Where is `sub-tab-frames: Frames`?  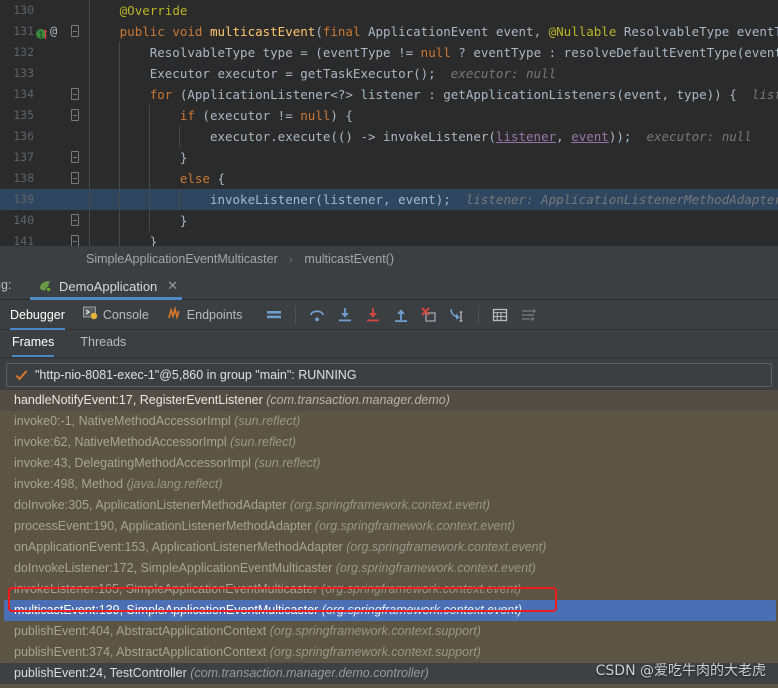
sub-tab-frames: Frames is located at coordinates (33, 343).